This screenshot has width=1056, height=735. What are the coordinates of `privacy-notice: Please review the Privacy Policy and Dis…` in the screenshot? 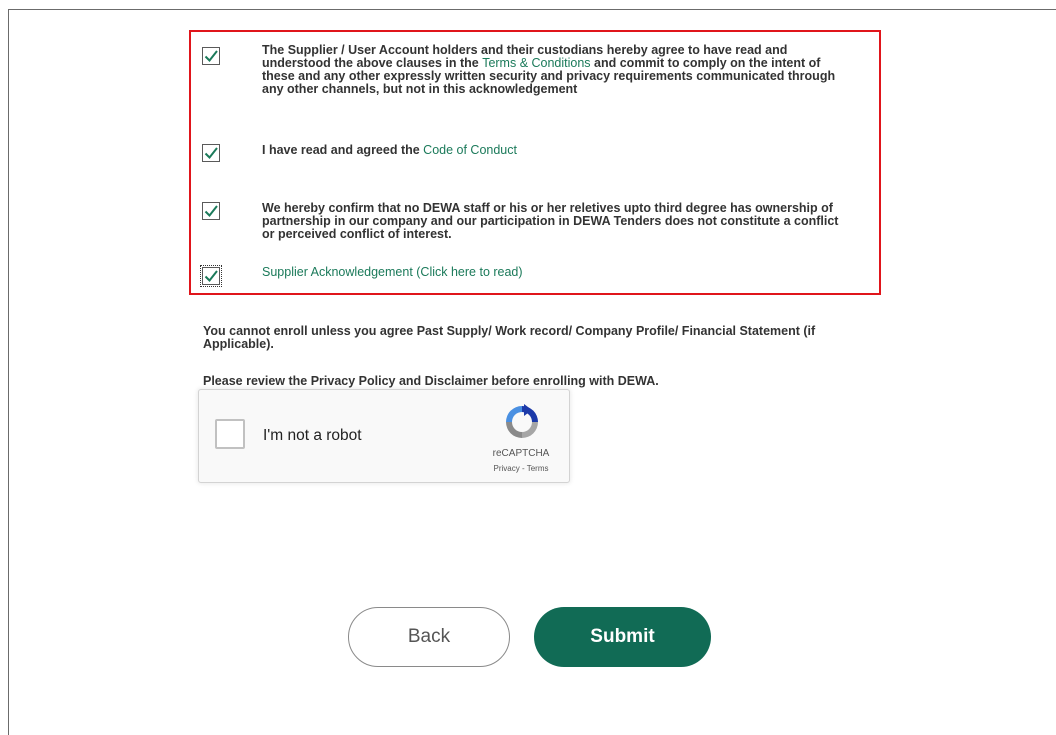 It's located at (431, 381).